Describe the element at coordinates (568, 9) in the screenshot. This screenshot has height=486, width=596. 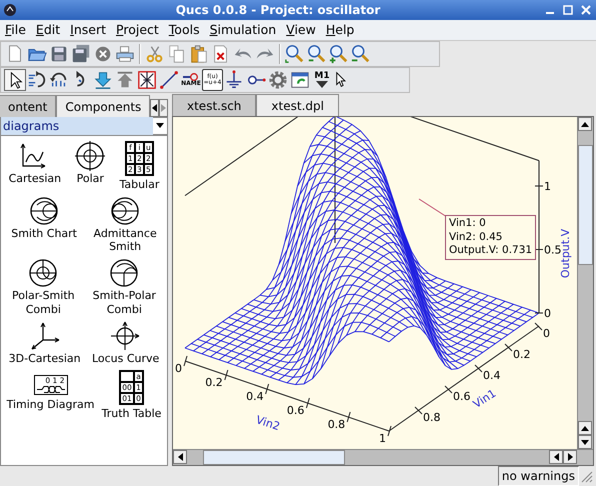
I see `maximize-icon` at that location.